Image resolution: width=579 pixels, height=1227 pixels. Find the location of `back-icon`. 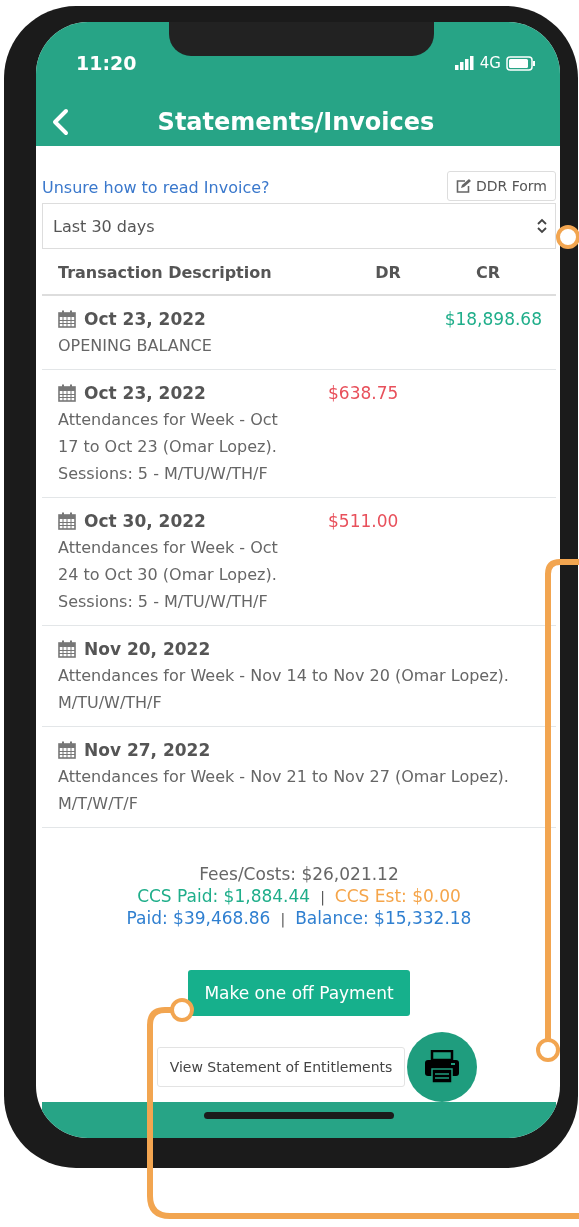

back-icon is located at coordinates (60, 122).